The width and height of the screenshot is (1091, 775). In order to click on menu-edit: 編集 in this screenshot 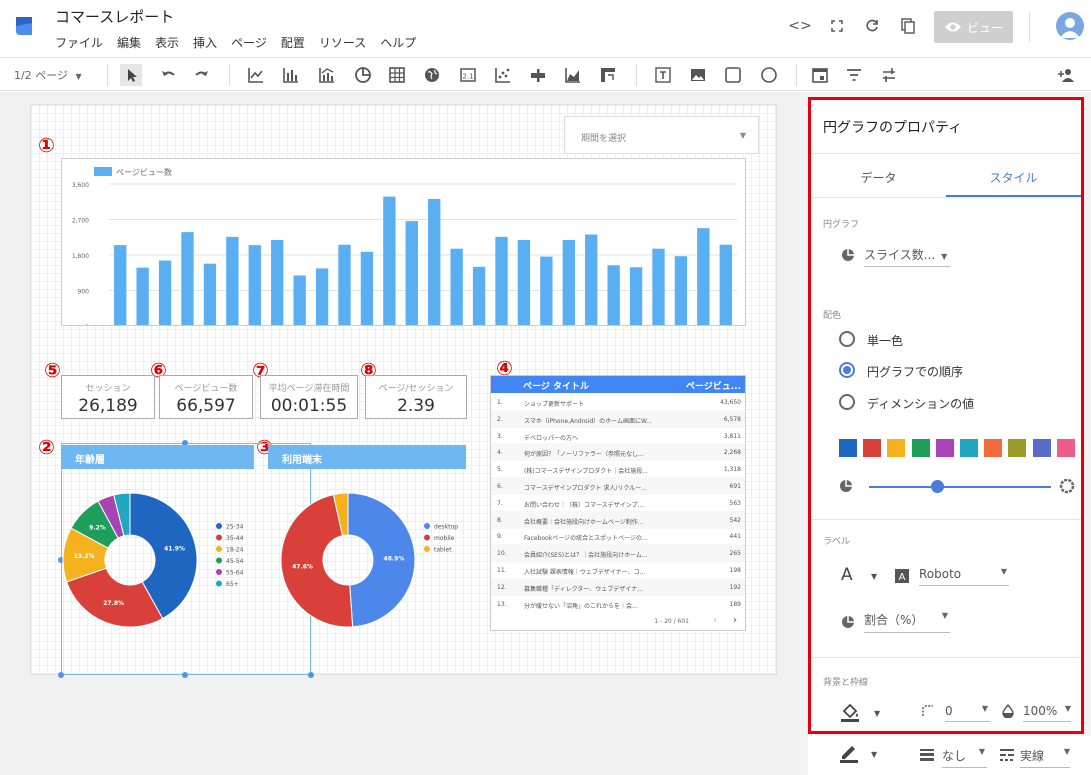, I will do `click(129, 42)`.